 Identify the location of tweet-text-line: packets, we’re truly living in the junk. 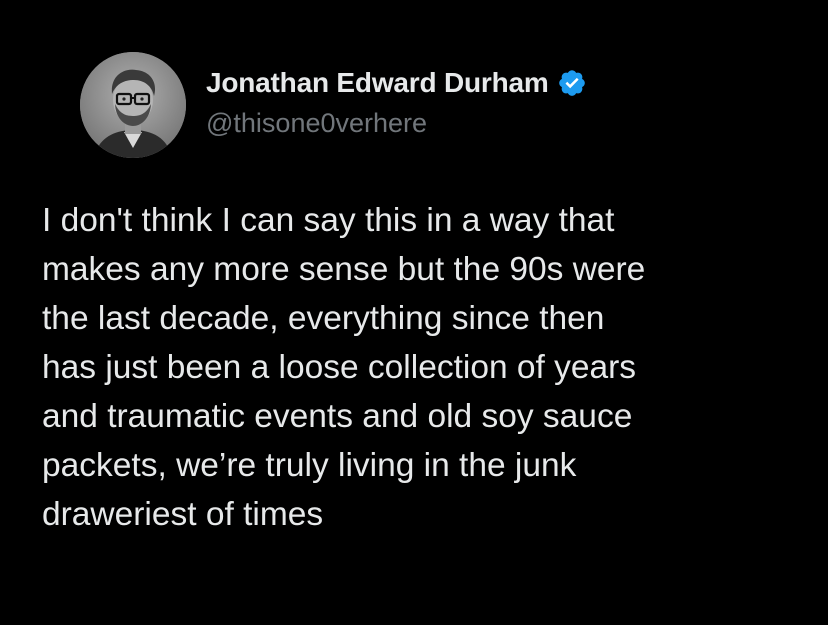
(309, 465).